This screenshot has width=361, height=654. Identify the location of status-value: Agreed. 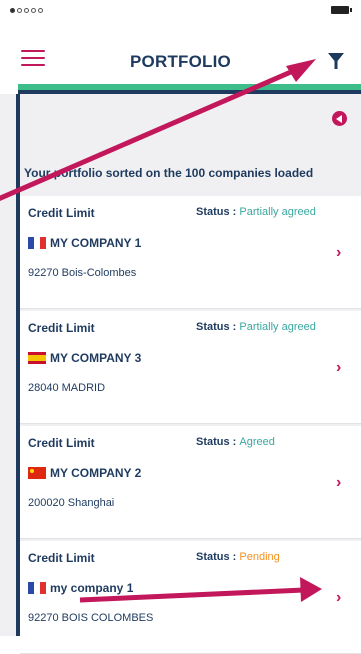
(257, 442).